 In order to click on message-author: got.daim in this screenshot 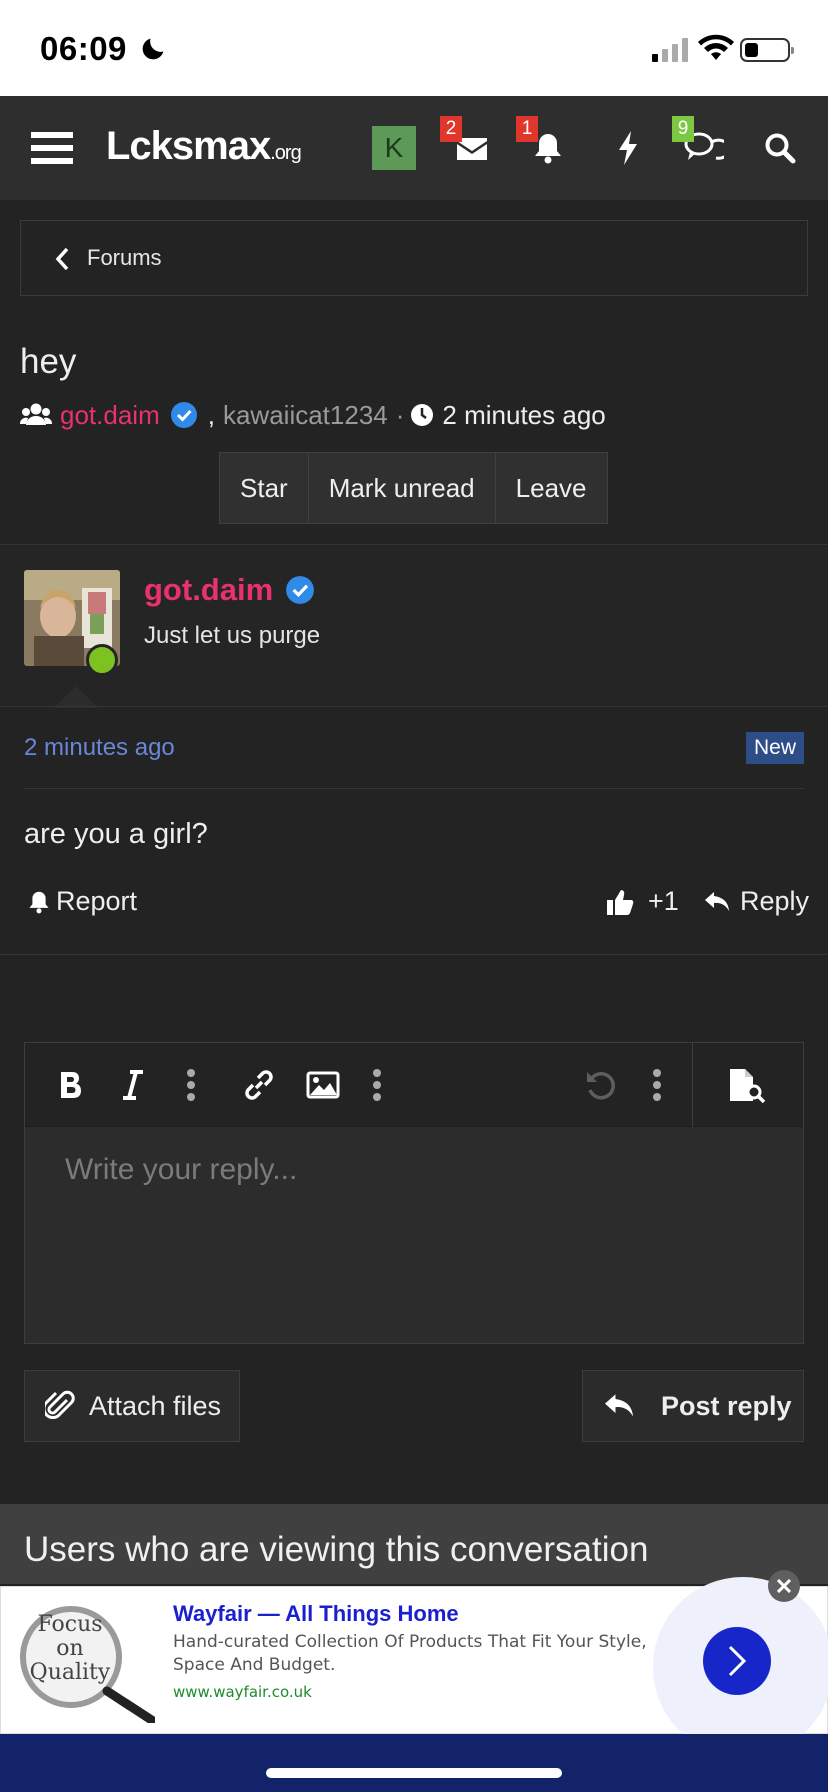, I will do `click(229, 590)`.